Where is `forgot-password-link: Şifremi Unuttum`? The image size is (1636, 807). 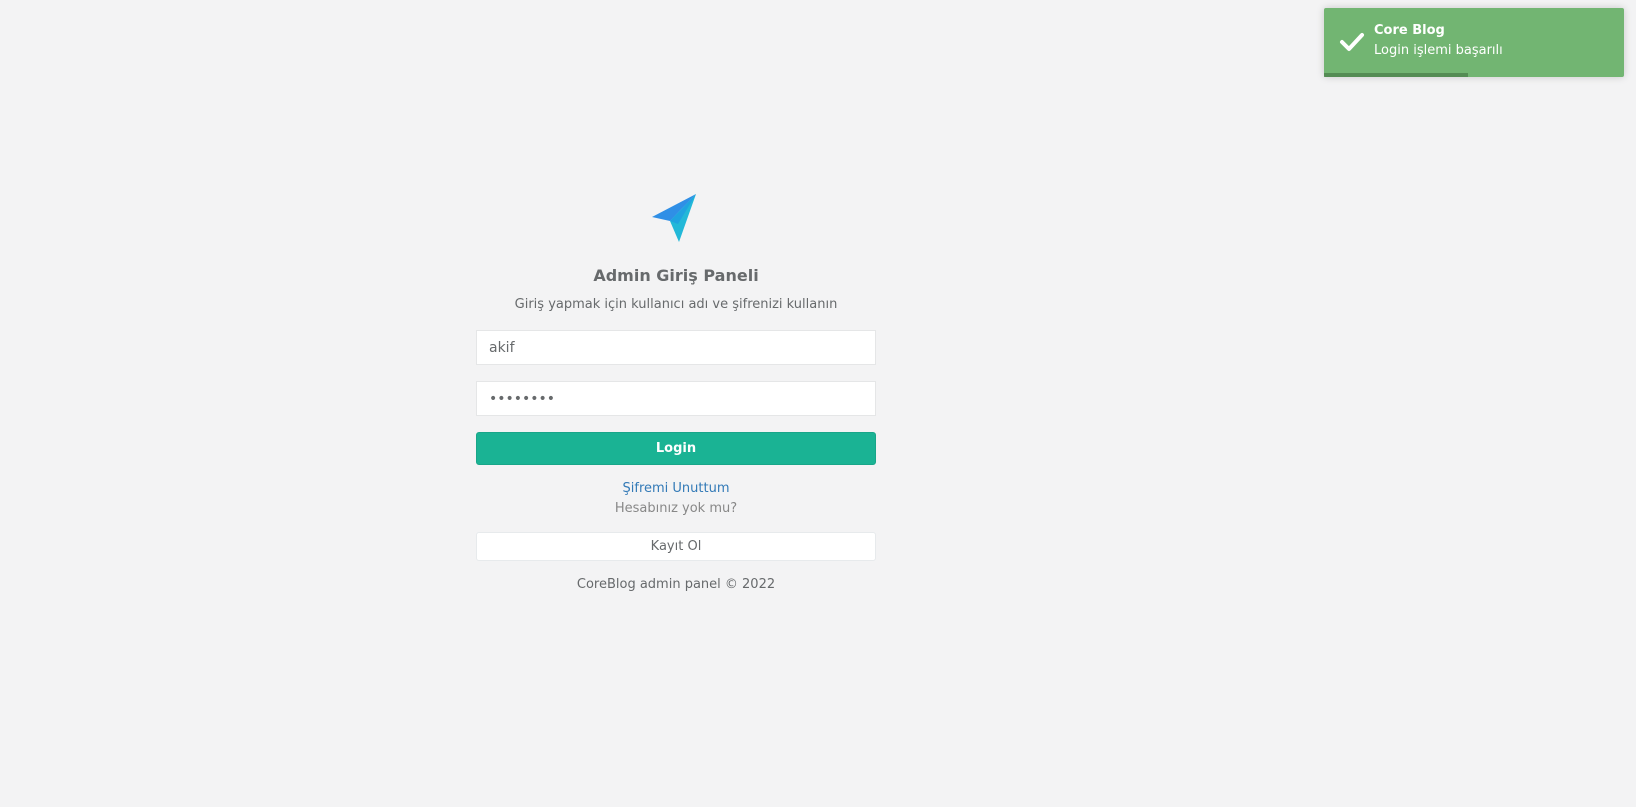
forgot-password-link: Şifremi Unuttum is located at coordinates (676, 488).